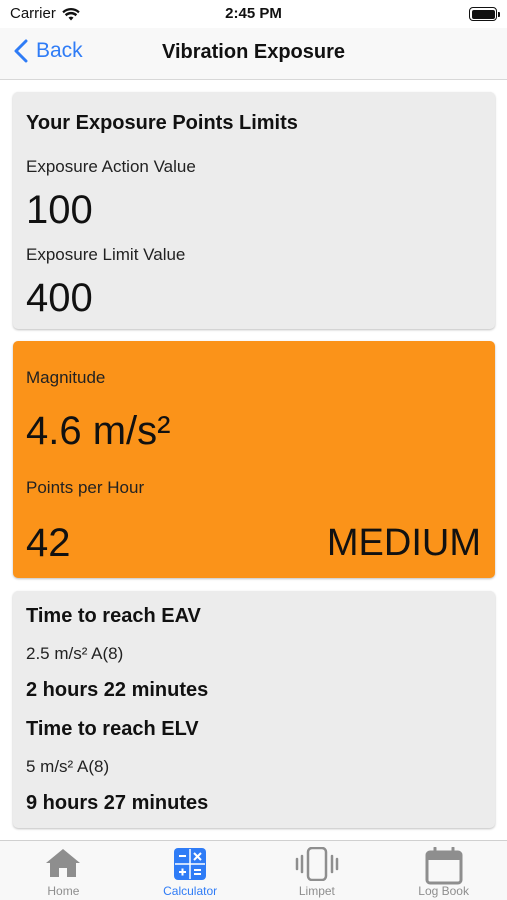  What do you see at coordinates (484, 14) in the screenshot?
I see `battery-icon` at bounding box center [484, 14].